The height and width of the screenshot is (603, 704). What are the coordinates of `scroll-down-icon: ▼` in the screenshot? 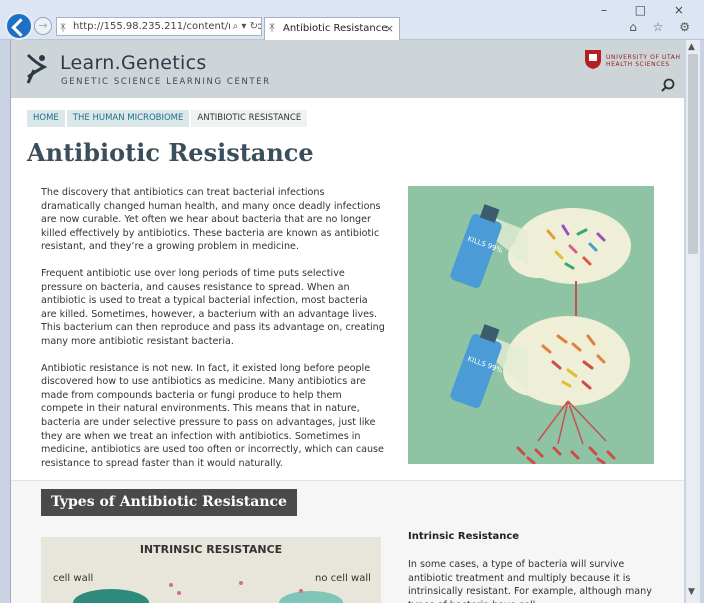 It's located at (691, 592).